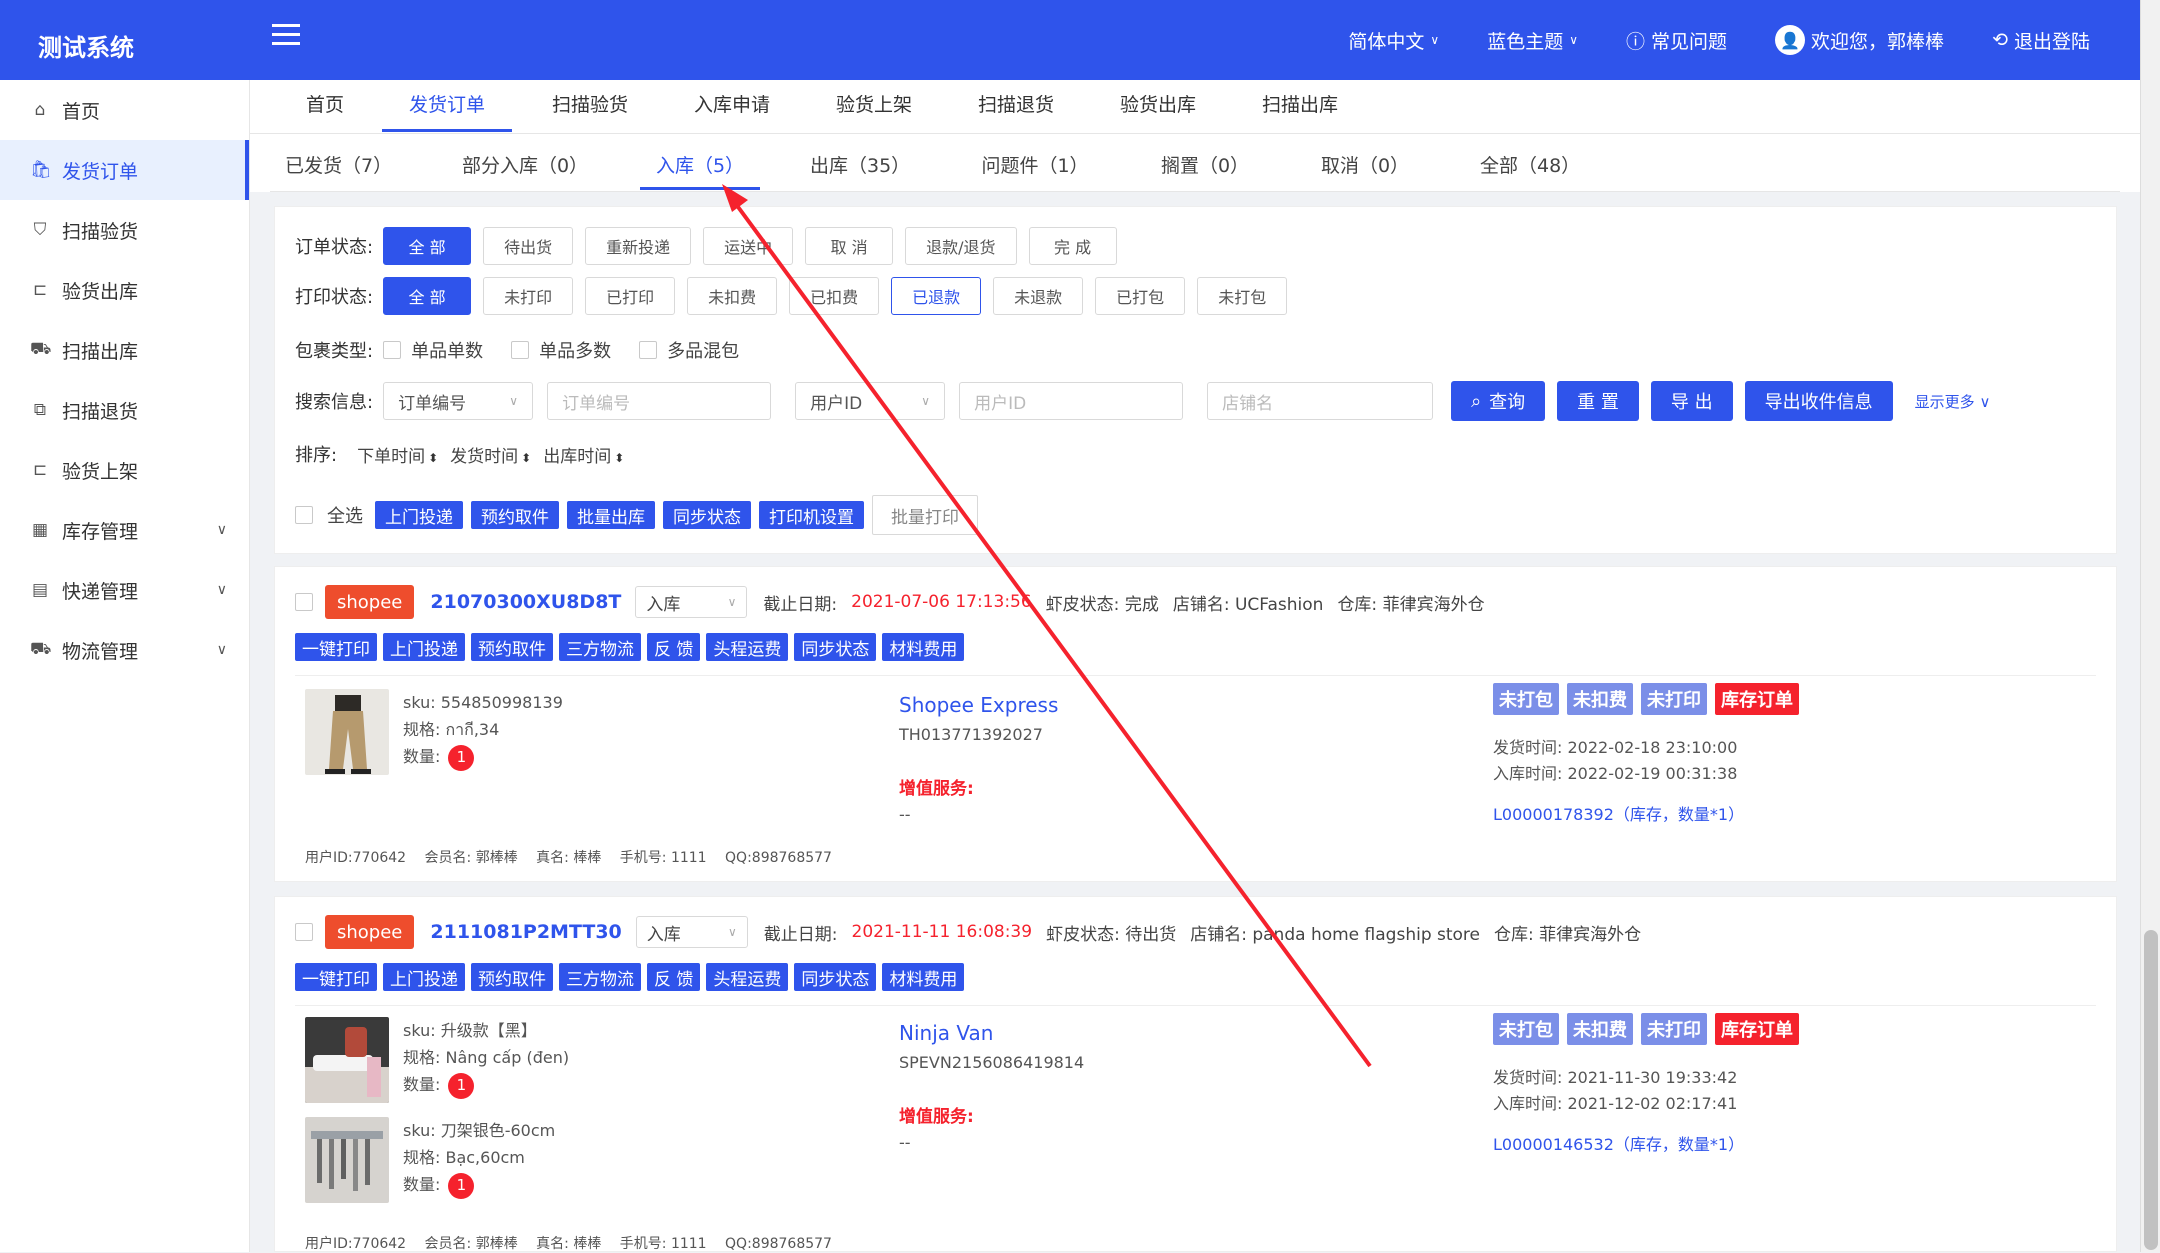 The width and height of the screenshot is (2160, 1253). Describe the element at coordinates (1676, 40) in the screenshot. I see `faq-link: ⓘ 常见问题` at that location.